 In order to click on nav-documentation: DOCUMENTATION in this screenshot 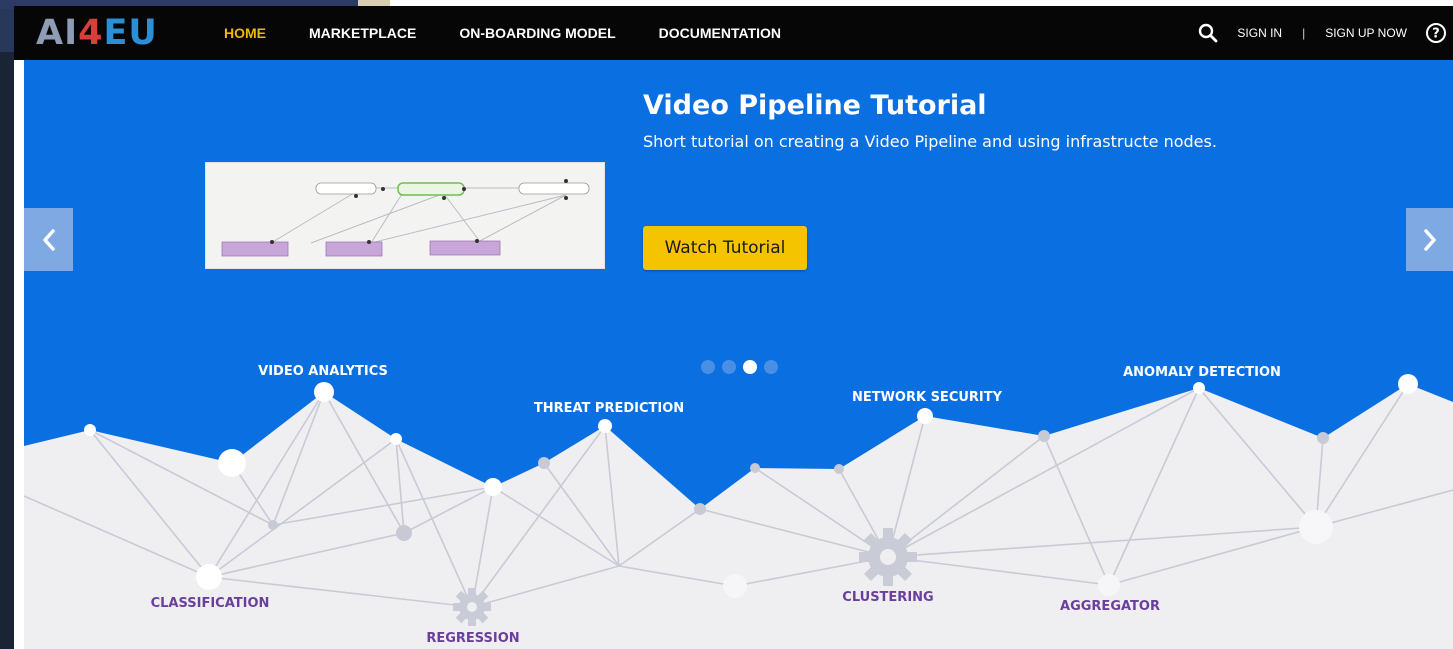, I will do `click(720, 33)`.